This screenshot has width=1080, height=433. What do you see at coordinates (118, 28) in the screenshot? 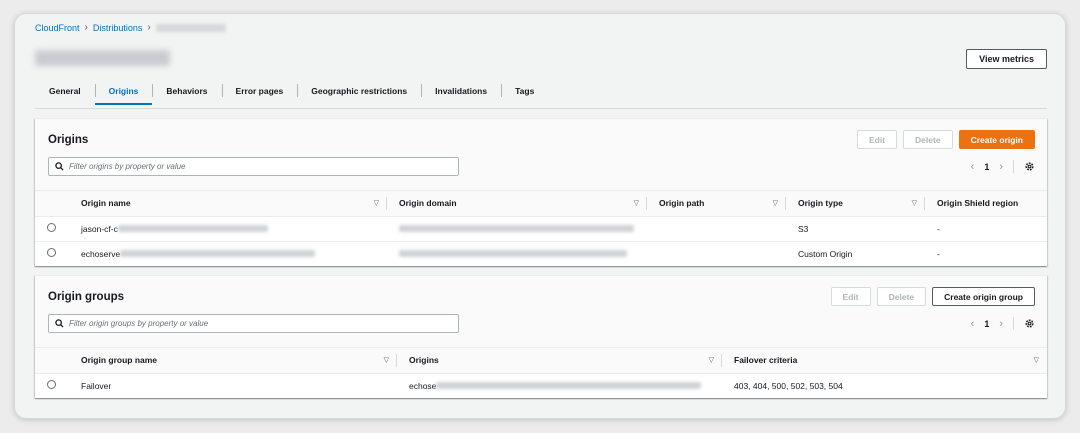
I see `breadcrumb-distributions: Distributions` at bounding box center [118, 28].